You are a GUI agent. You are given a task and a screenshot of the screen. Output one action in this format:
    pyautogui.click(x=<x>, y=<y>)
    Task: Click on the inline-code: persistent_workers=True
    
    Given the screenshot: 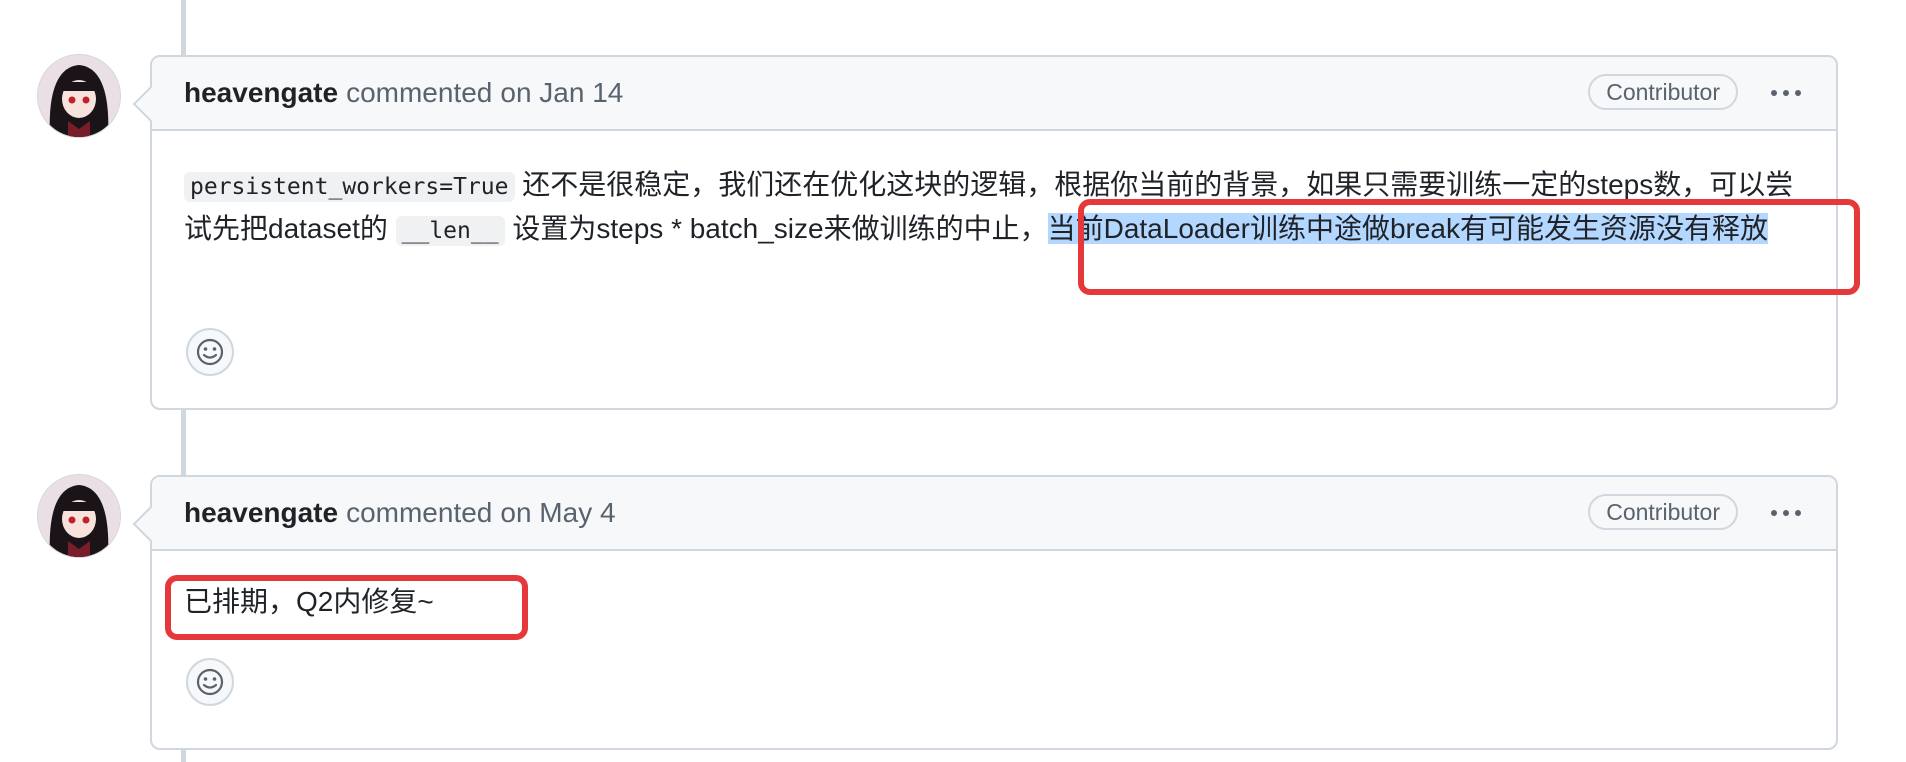 What is the action you would take?
    pyautogui.click(x=349, y=187)
    